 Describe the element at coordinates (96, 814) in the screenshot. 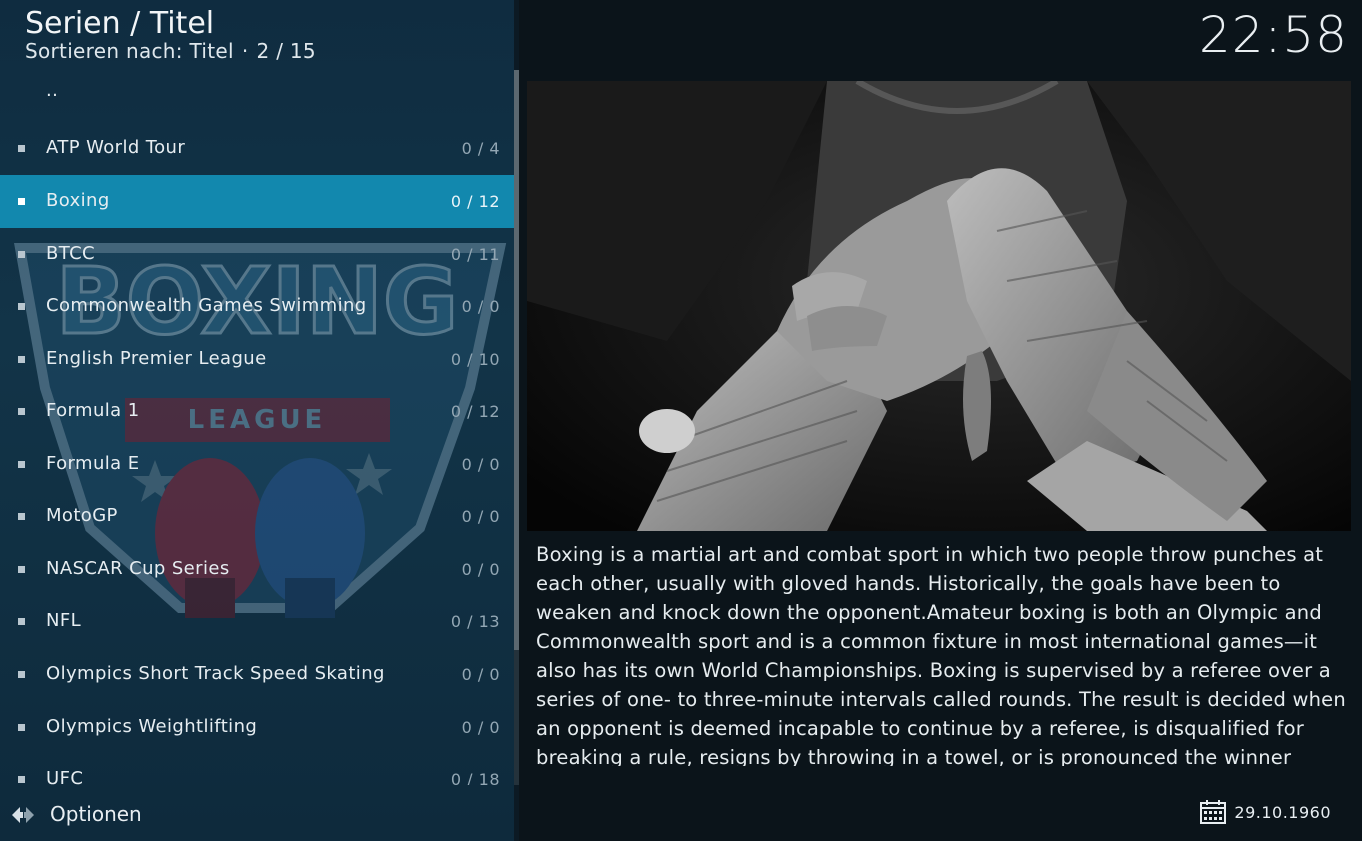

I see `options-label: Optionen` at that location.